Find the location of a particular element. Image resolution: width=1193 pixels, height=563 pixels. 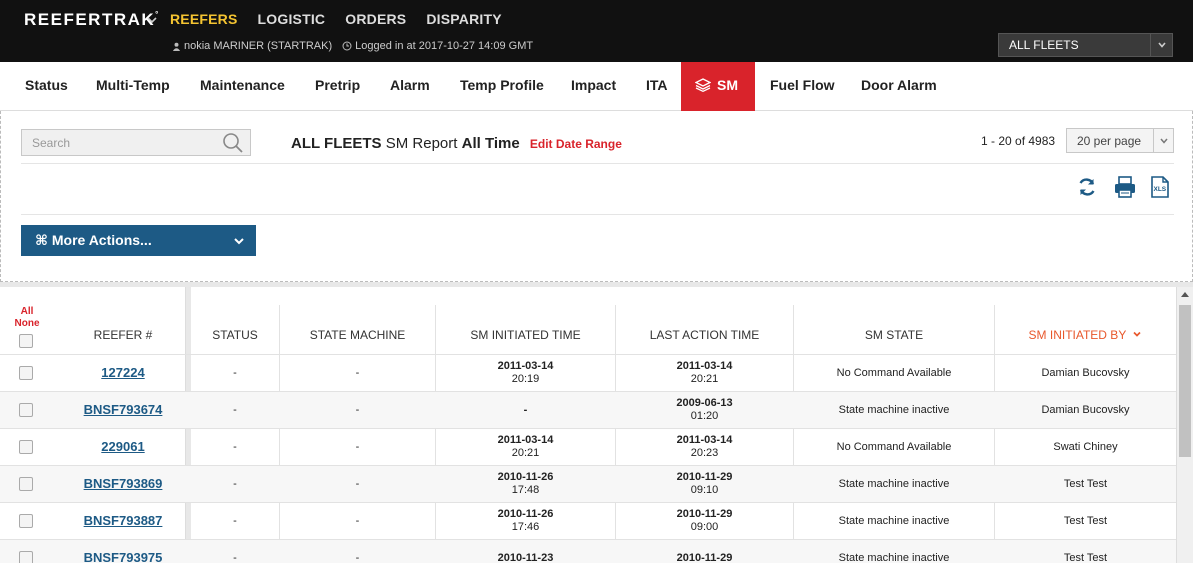

sm-initiated-time-cell-clock: 17:48 is located at coordinates (525, 490).